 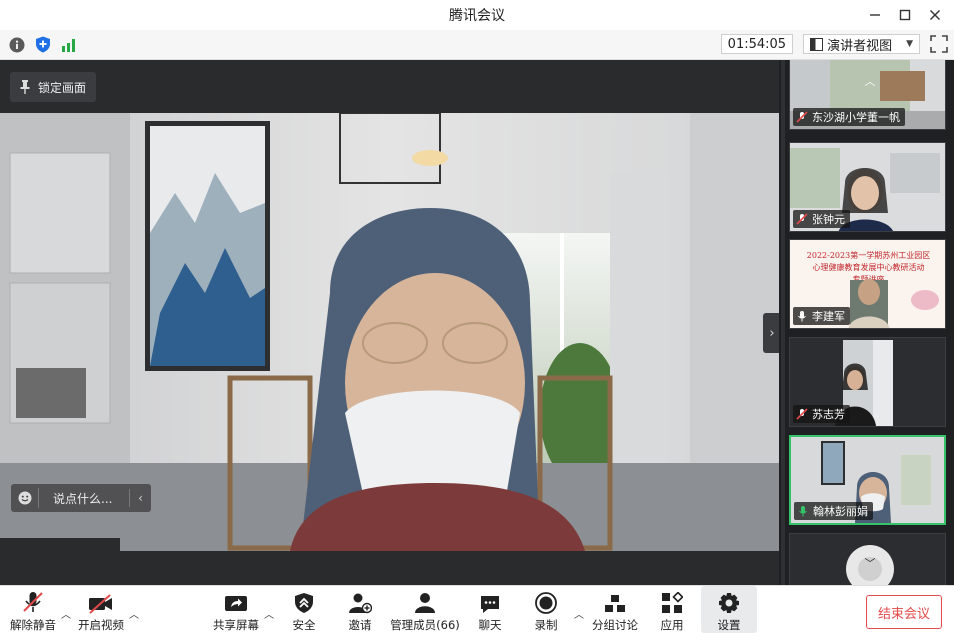 I want to click on manage-members-button: 管理成员(66), so click(x=425, y=609).